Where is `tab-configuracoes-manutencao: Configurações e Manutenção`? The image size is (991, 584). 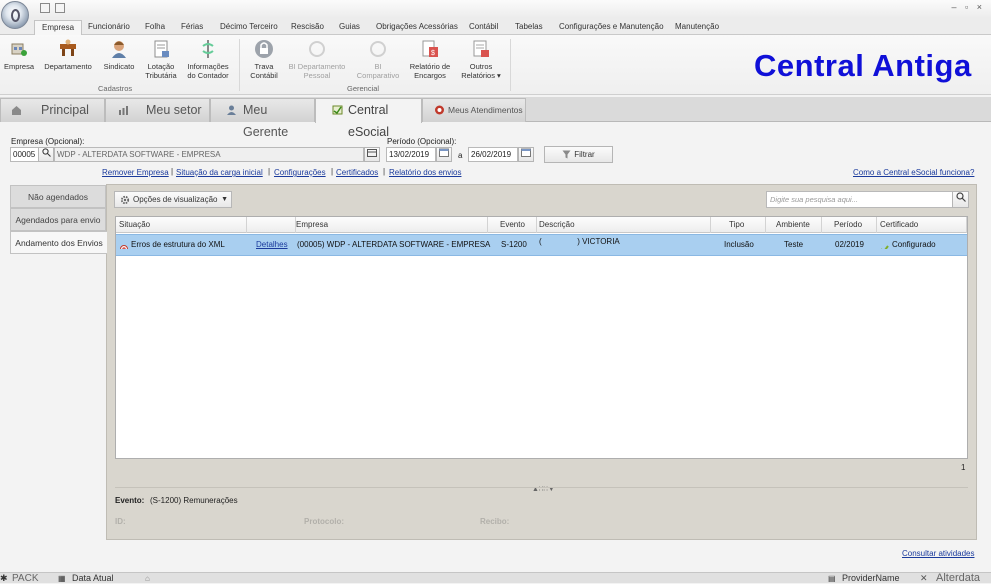 tab-configuracoes-manutencao: Configurações e Manutenção is located at coordinates (611, 27).